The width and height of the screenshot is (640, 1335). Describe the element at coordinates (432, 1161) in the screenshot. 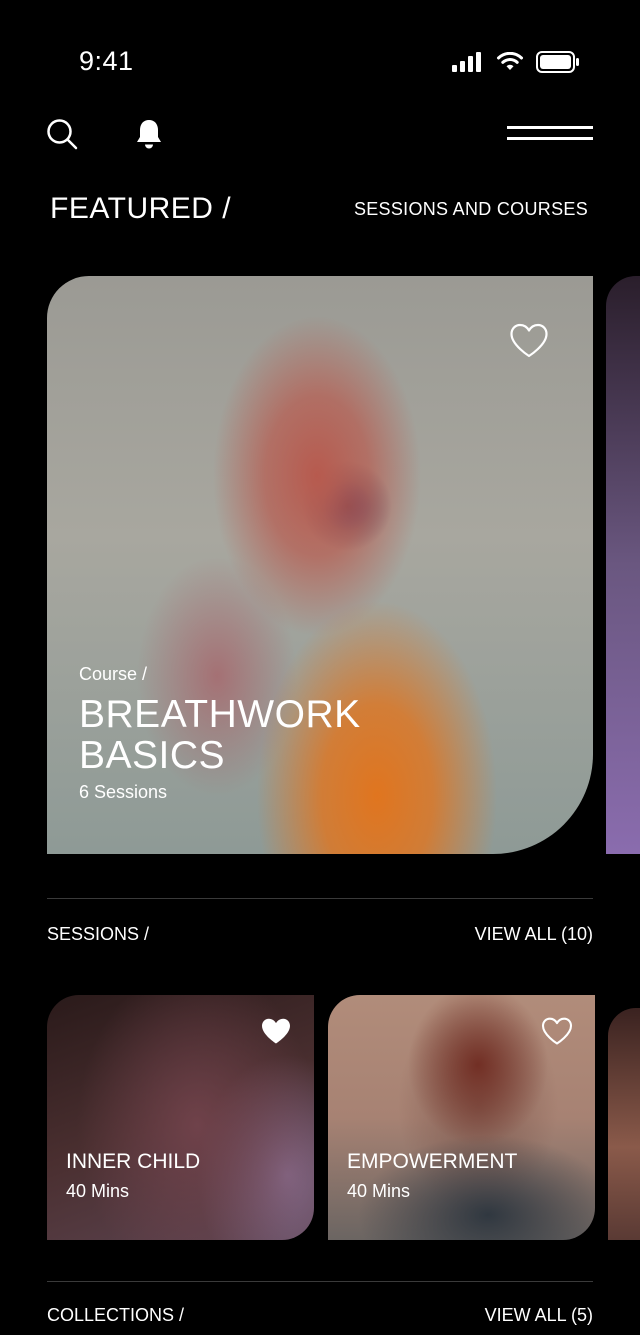

I see `session-title: EMPOWERMENT` at that location.